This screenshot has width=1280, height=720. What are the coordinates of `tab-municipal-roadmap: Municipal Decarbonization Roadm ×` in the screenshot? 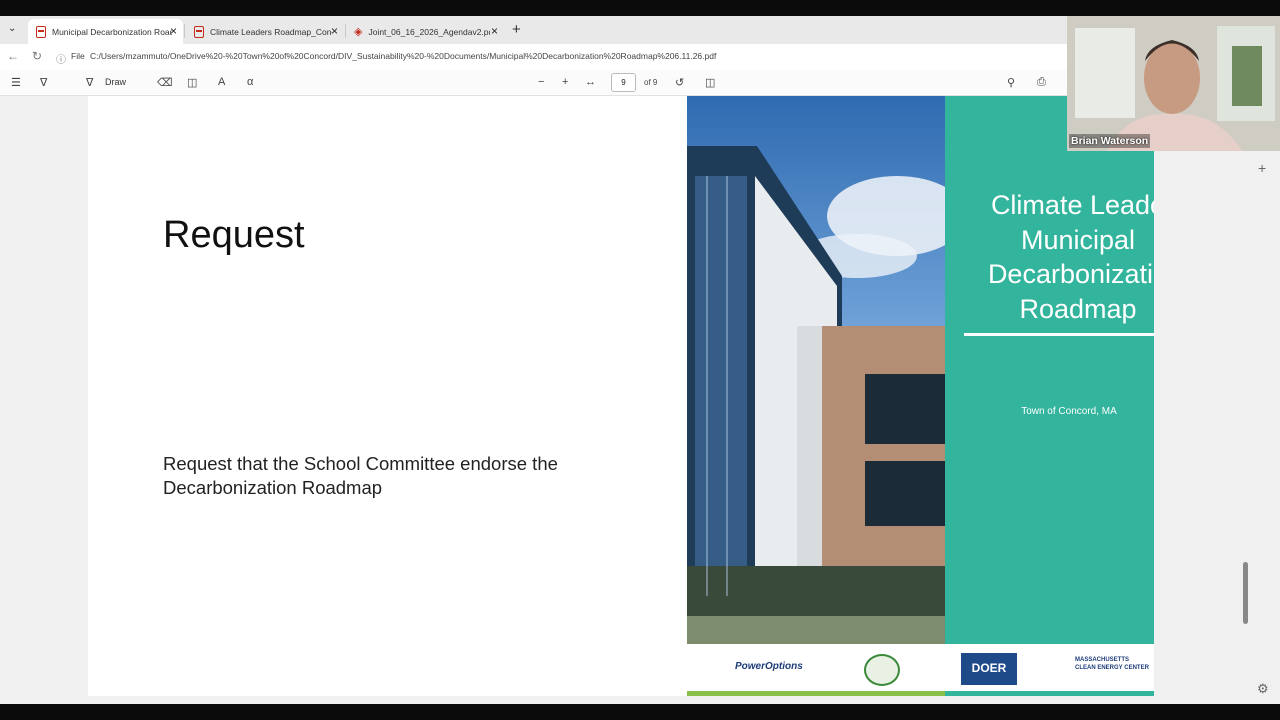 It's located at (105, 31).